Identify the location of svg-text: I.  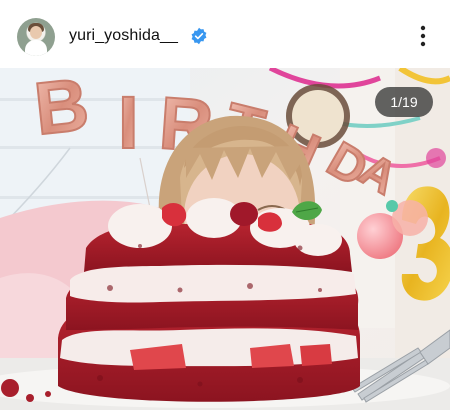
(128, 122).